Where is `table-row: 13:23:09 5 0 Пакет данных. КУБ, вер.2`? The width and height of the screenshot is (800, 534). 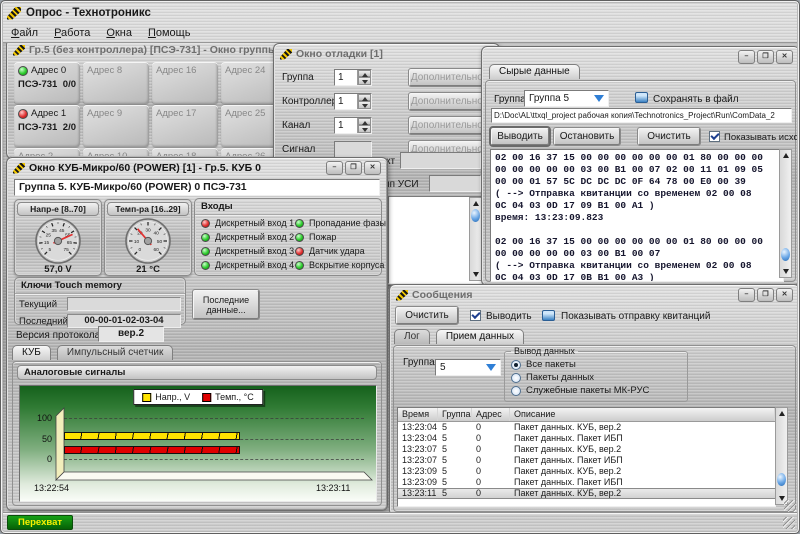 table-row: 13:23:09 5 0 Пакет данных. КУБ, вер.2 is located at coordinates (586, 471).